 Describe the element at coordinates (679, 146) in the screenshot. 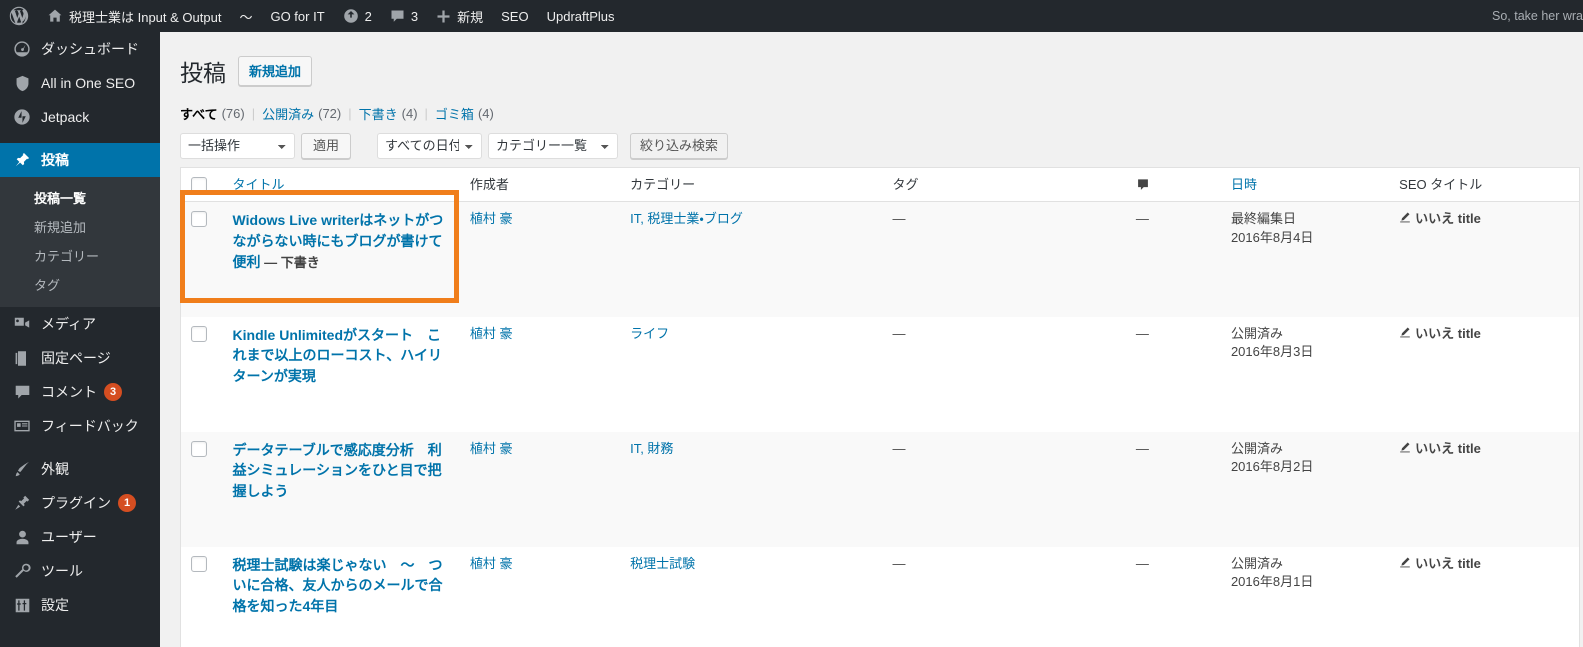

I see `filter-submit-button: 絞り込み検索` at that location.